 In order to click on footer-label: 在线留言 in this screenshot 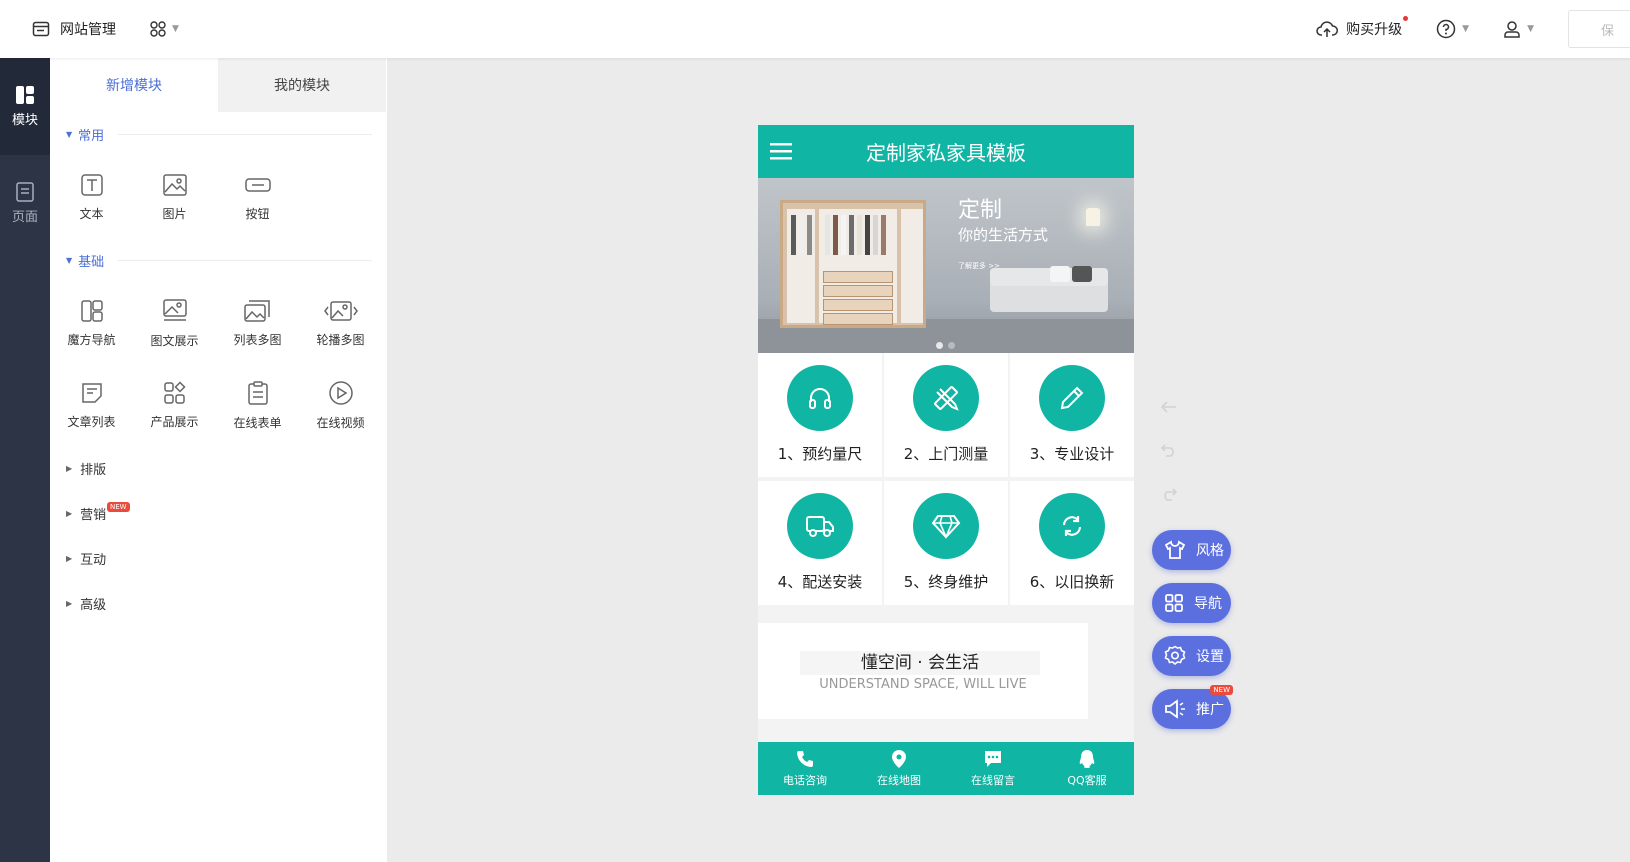, I will do `click(993, 780)`.